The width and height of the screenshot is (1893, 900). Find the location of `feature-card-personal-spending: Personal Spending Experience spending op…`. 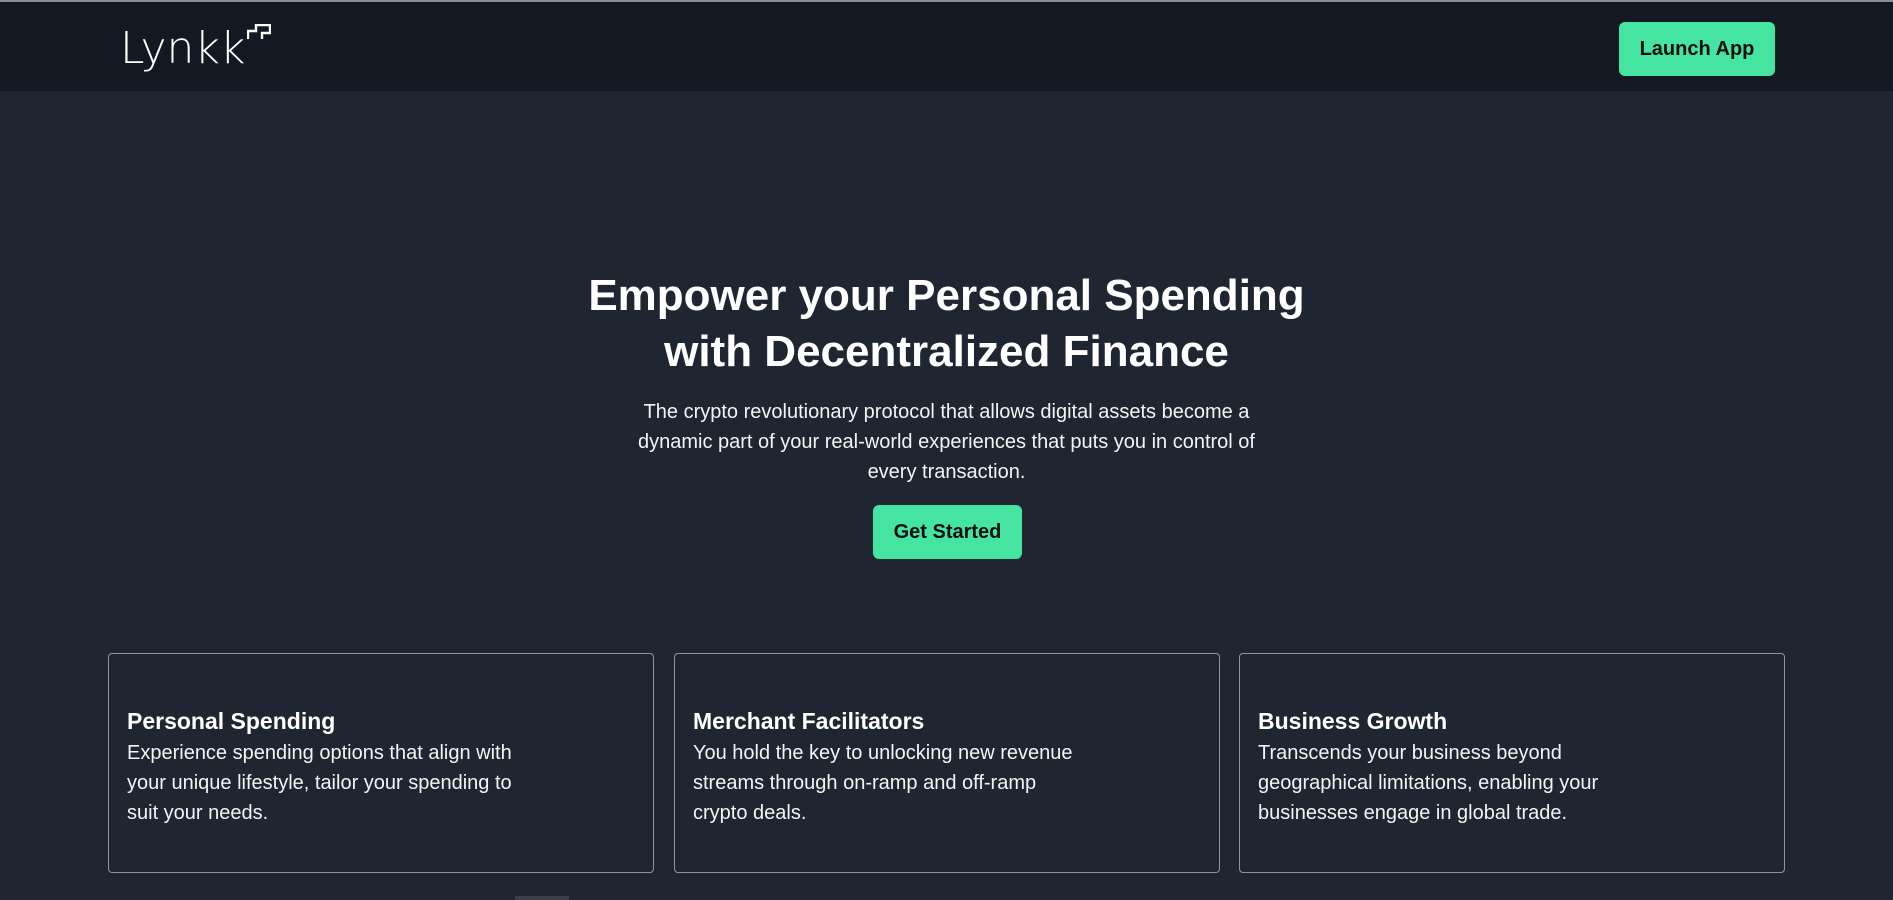

feature-card-personal-spending: Personal Spending Experience spending op… is located at coordinates (381, 763).